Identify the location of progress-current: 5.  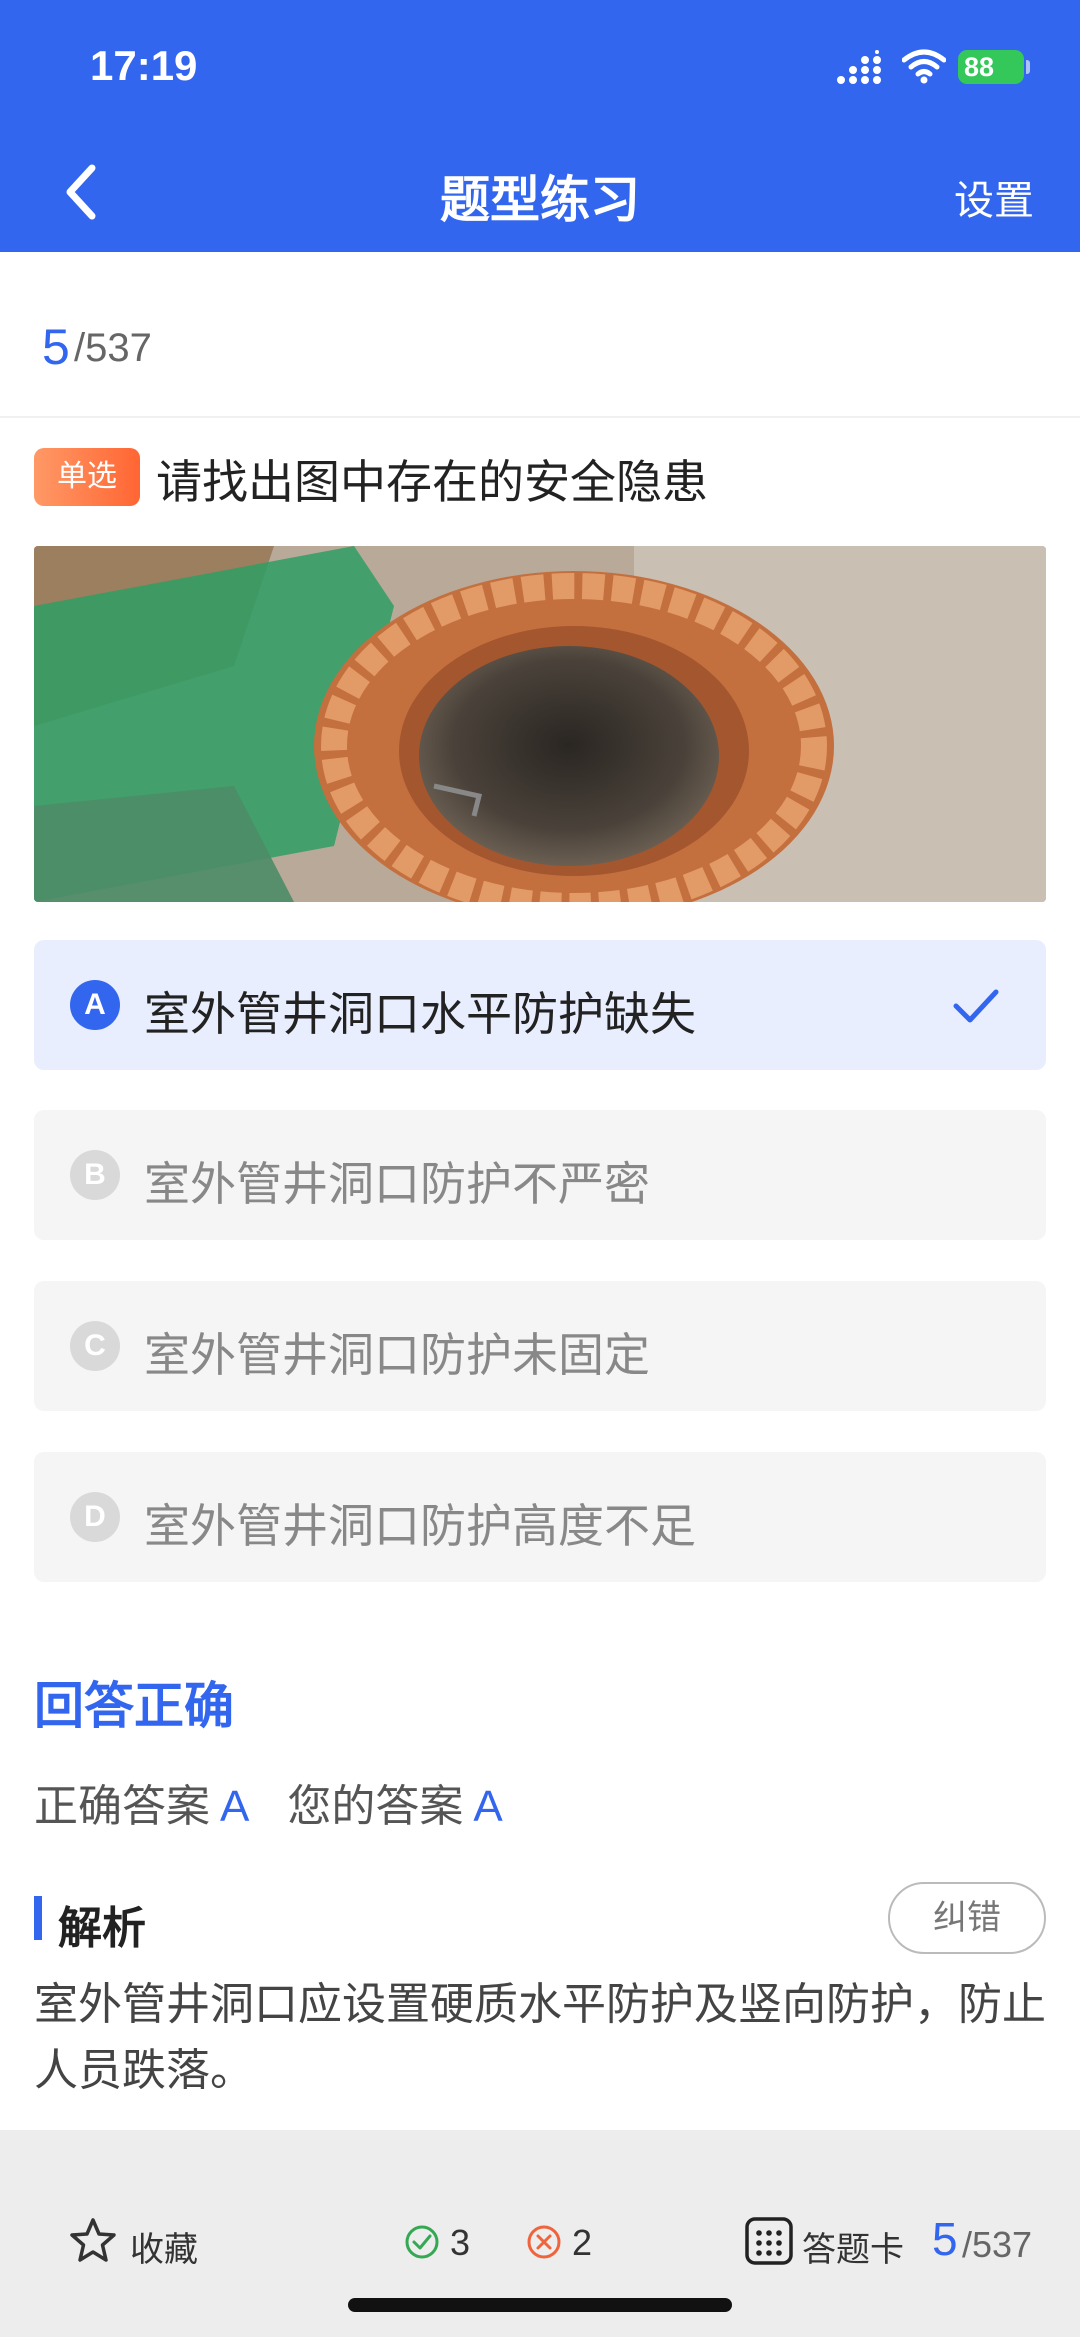
(56, 347).